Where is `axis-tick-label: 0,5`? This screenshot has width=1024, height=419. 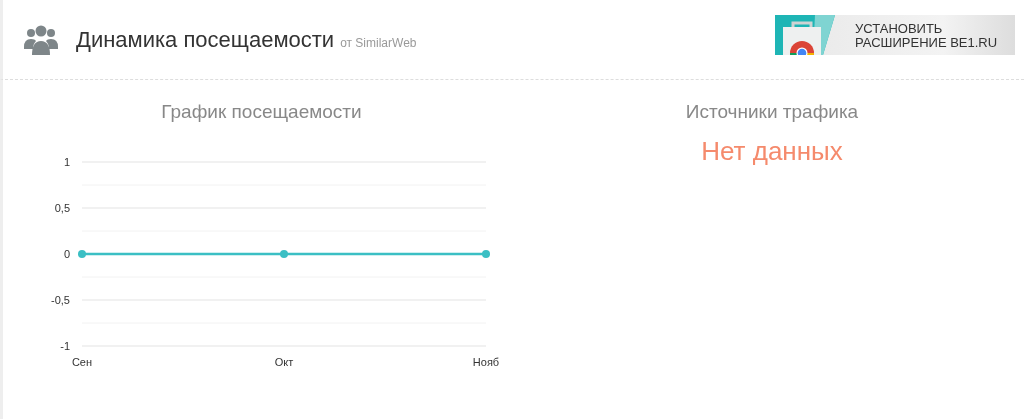
axis-tick-label: 0,5 is located at coordinates (62, 208).